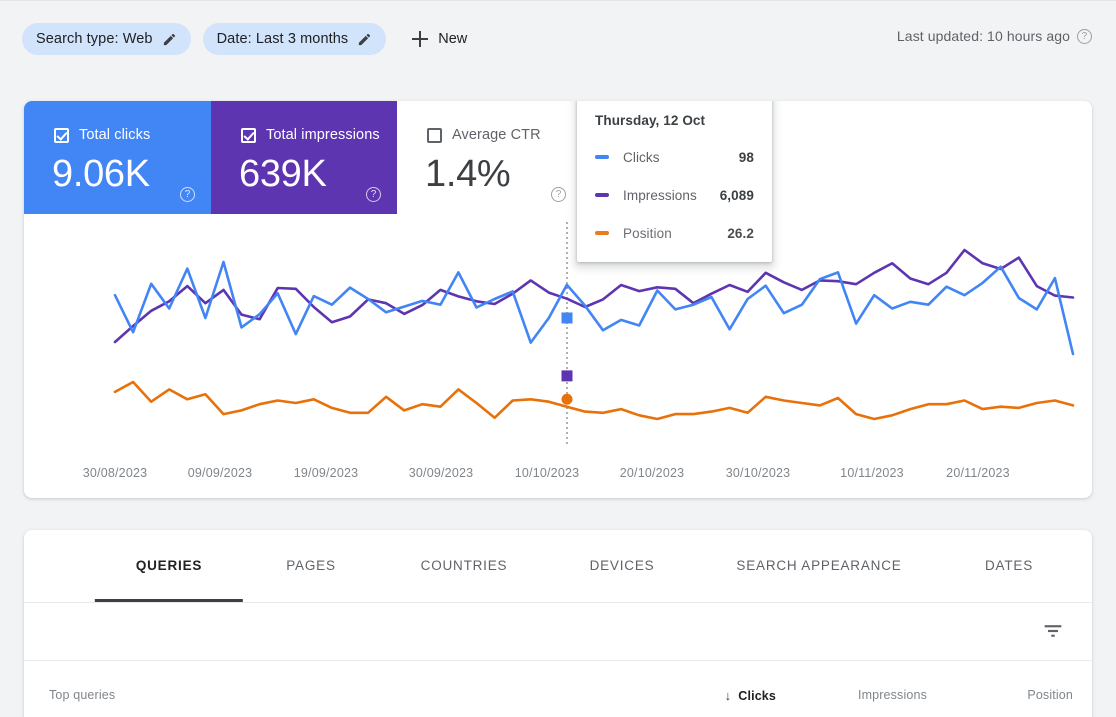 Image resolution: width=1116 pixels, height=717 pixels. Describe the element at coordinates (594, 400) in the screenshot. I see `position-series-line` at that location.